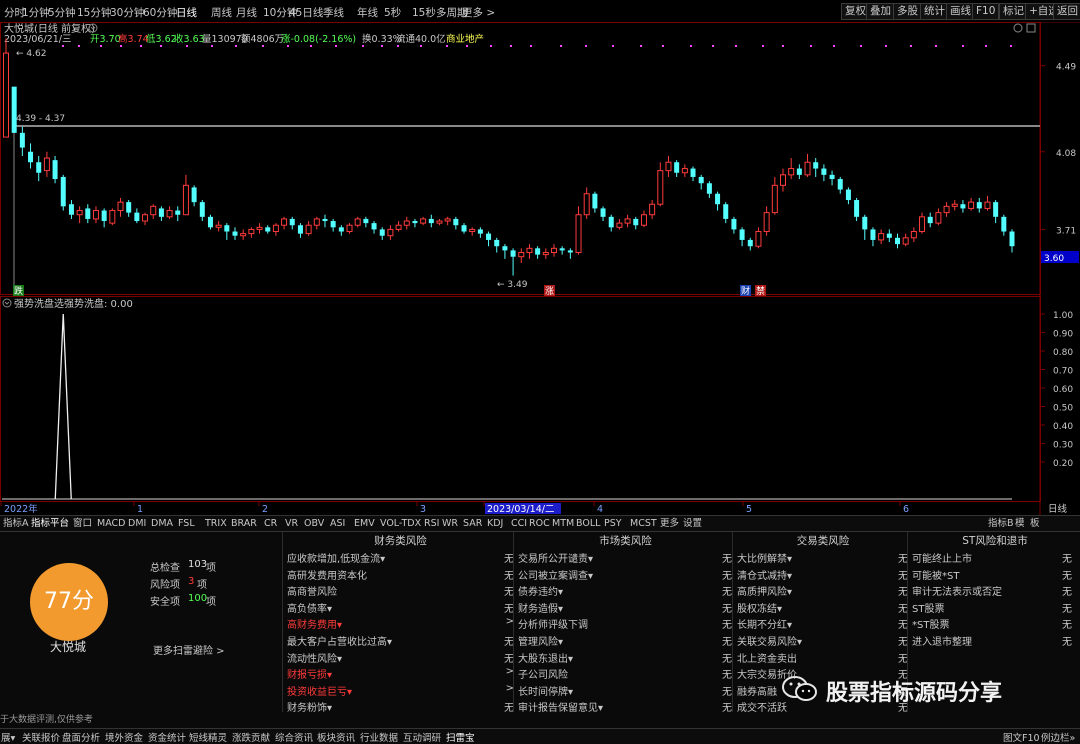 This screenshot has height=744, width=1080. What do you see at coordinates (167, 737) in the screenshot?
I see `bottom-tab-4: 资金统计` at bounding box center [167, 737].